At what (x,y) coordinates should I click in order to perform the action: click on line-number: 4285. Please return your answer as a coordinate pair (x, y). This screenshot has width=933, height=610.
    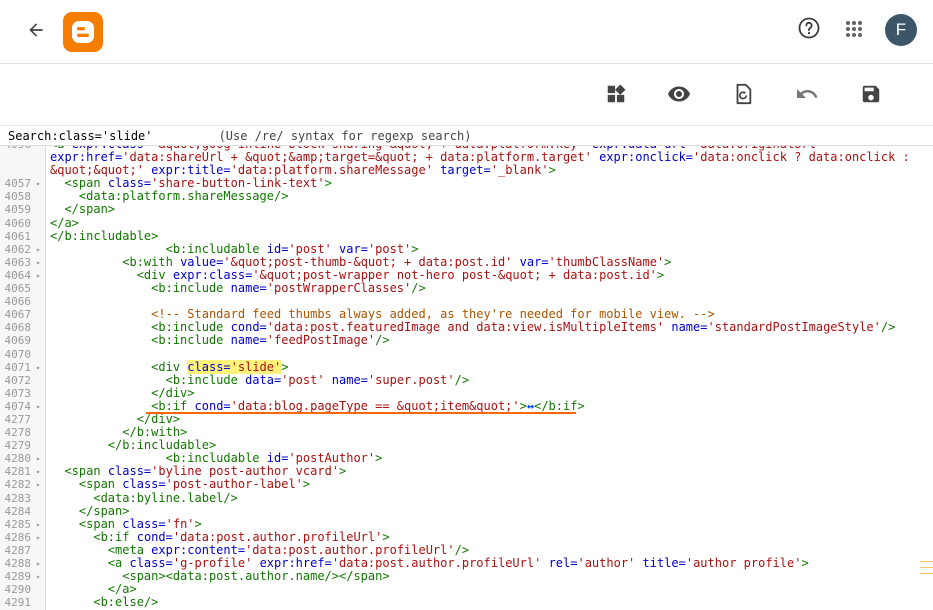
    Looking at the image, I should click on (18, 524).